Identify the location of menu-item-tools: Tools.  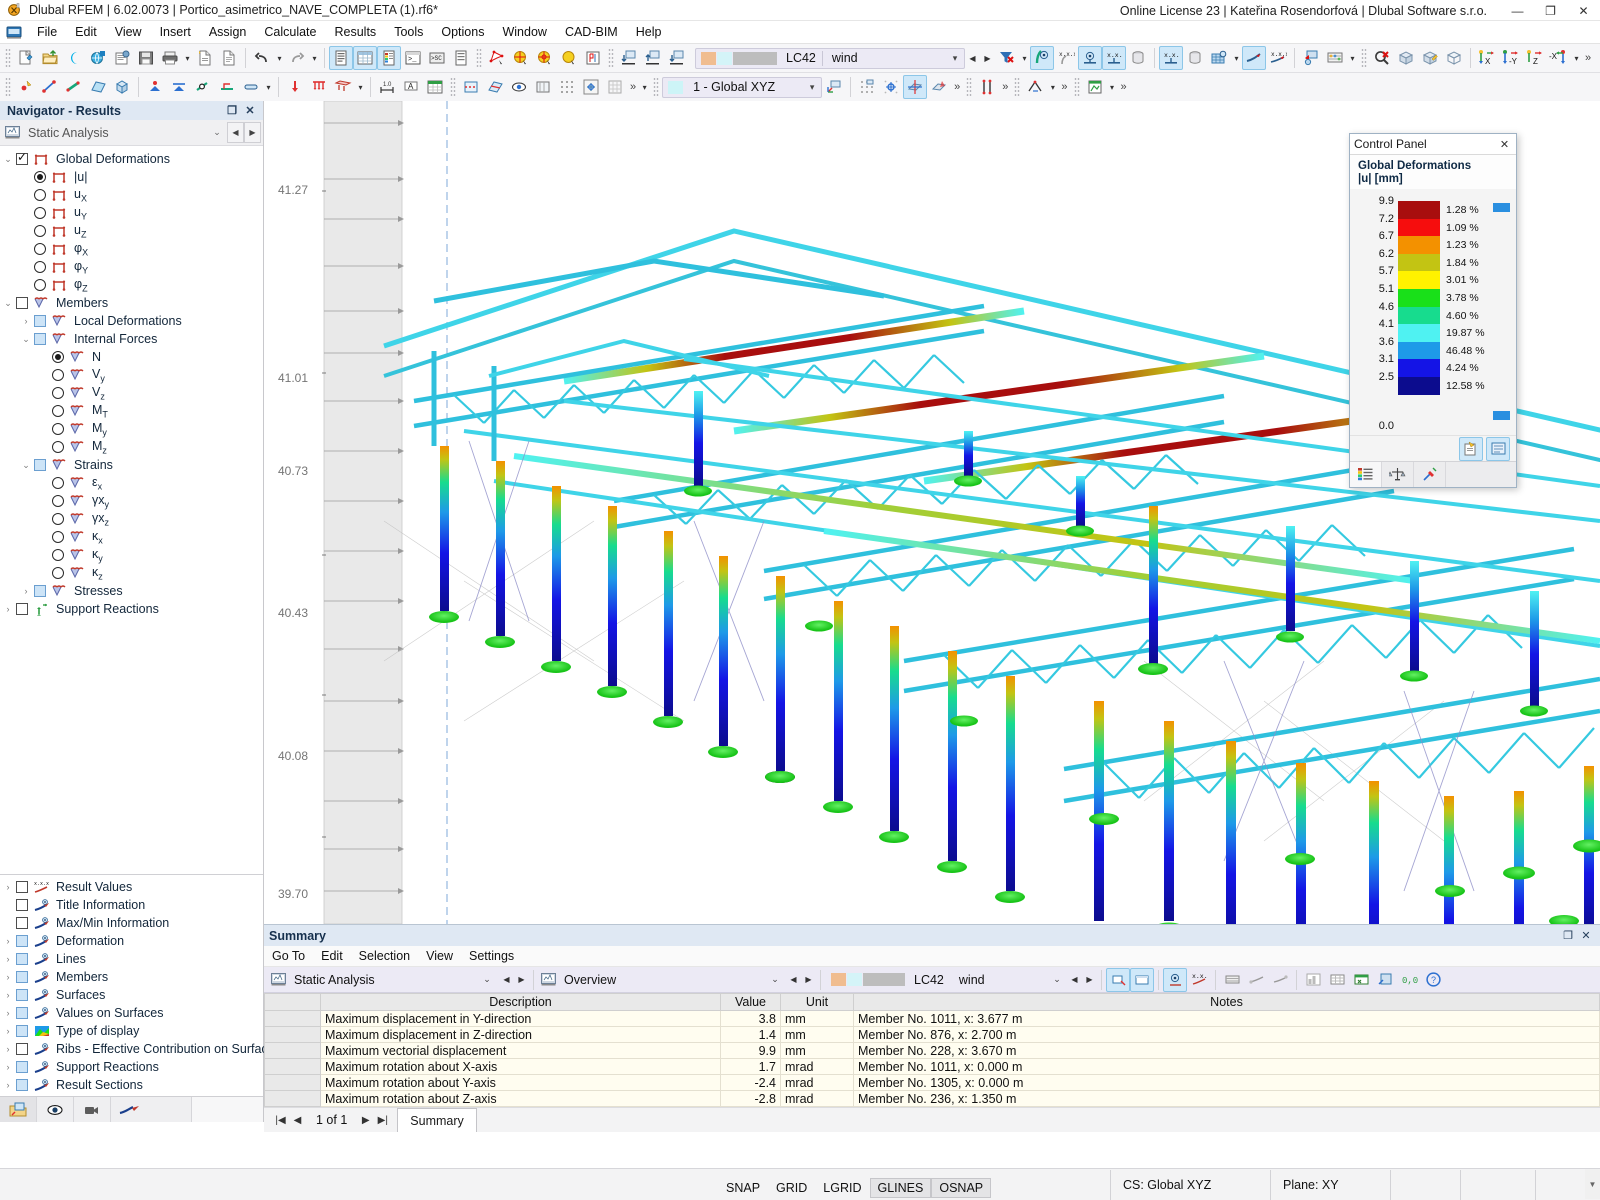
(408, 32).